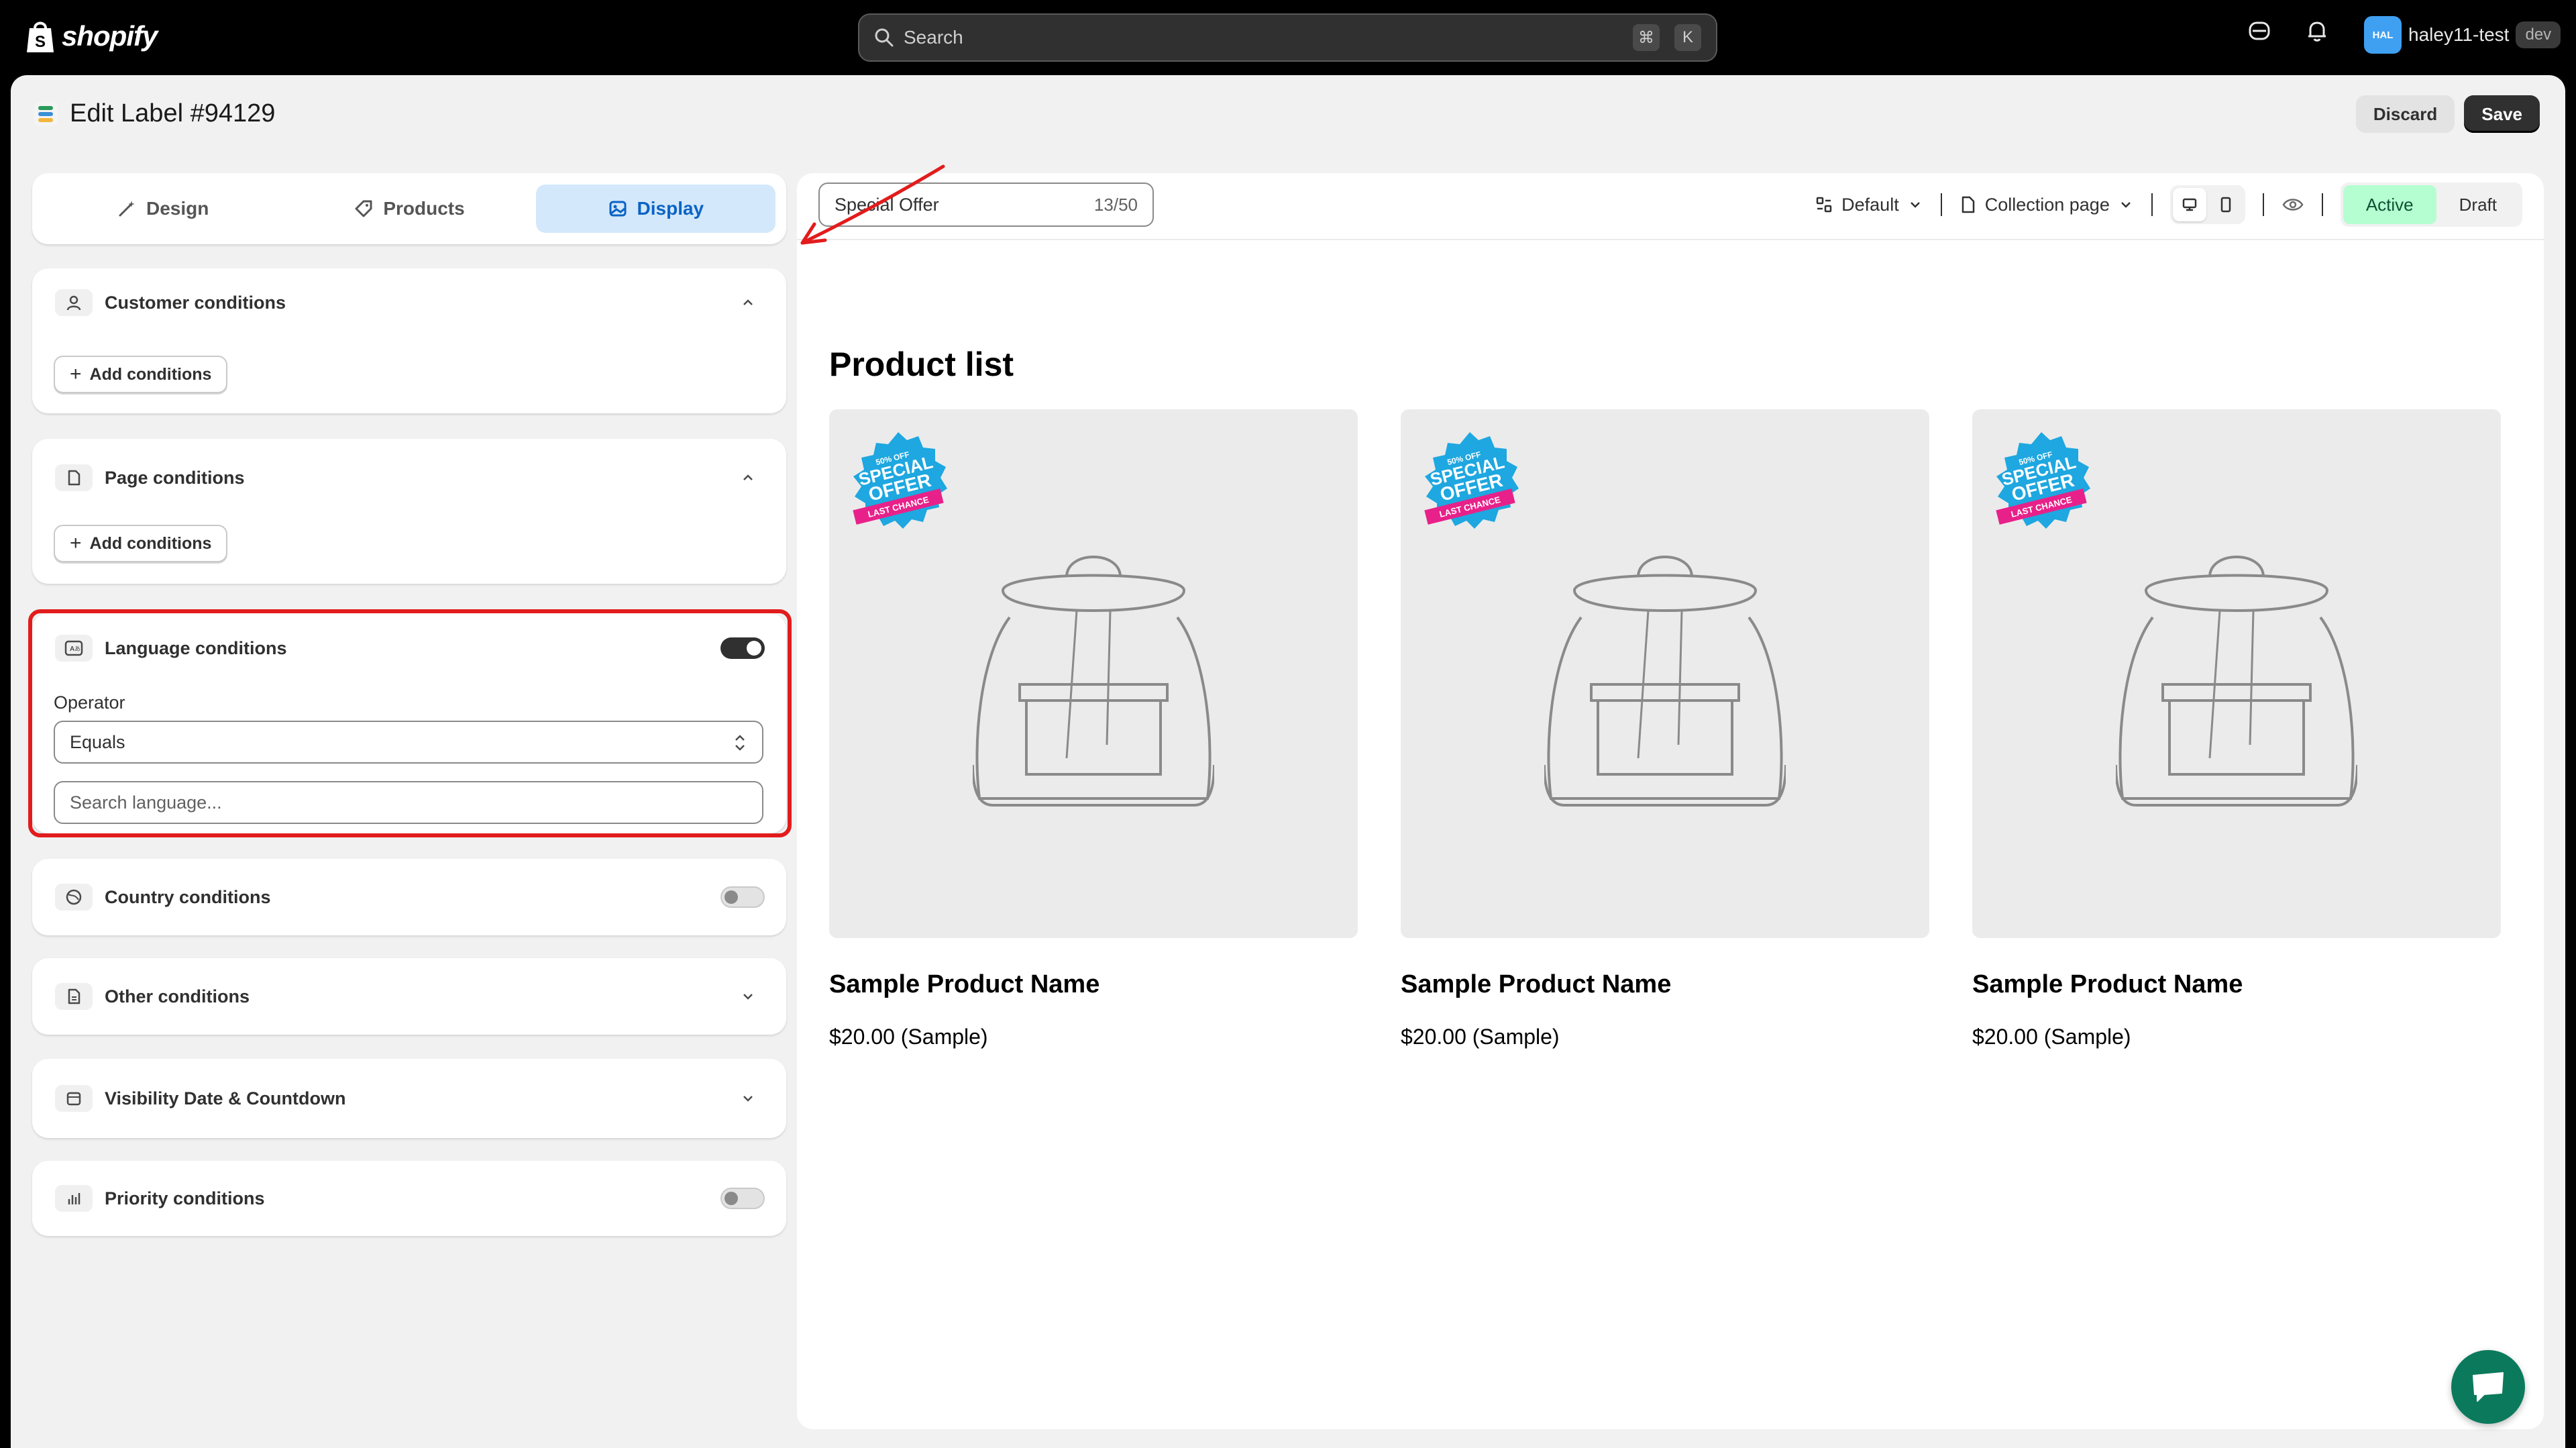 This screenshot has height=1448, width=2576. I want to click on status-active-button: Active, so click(2389, 205).